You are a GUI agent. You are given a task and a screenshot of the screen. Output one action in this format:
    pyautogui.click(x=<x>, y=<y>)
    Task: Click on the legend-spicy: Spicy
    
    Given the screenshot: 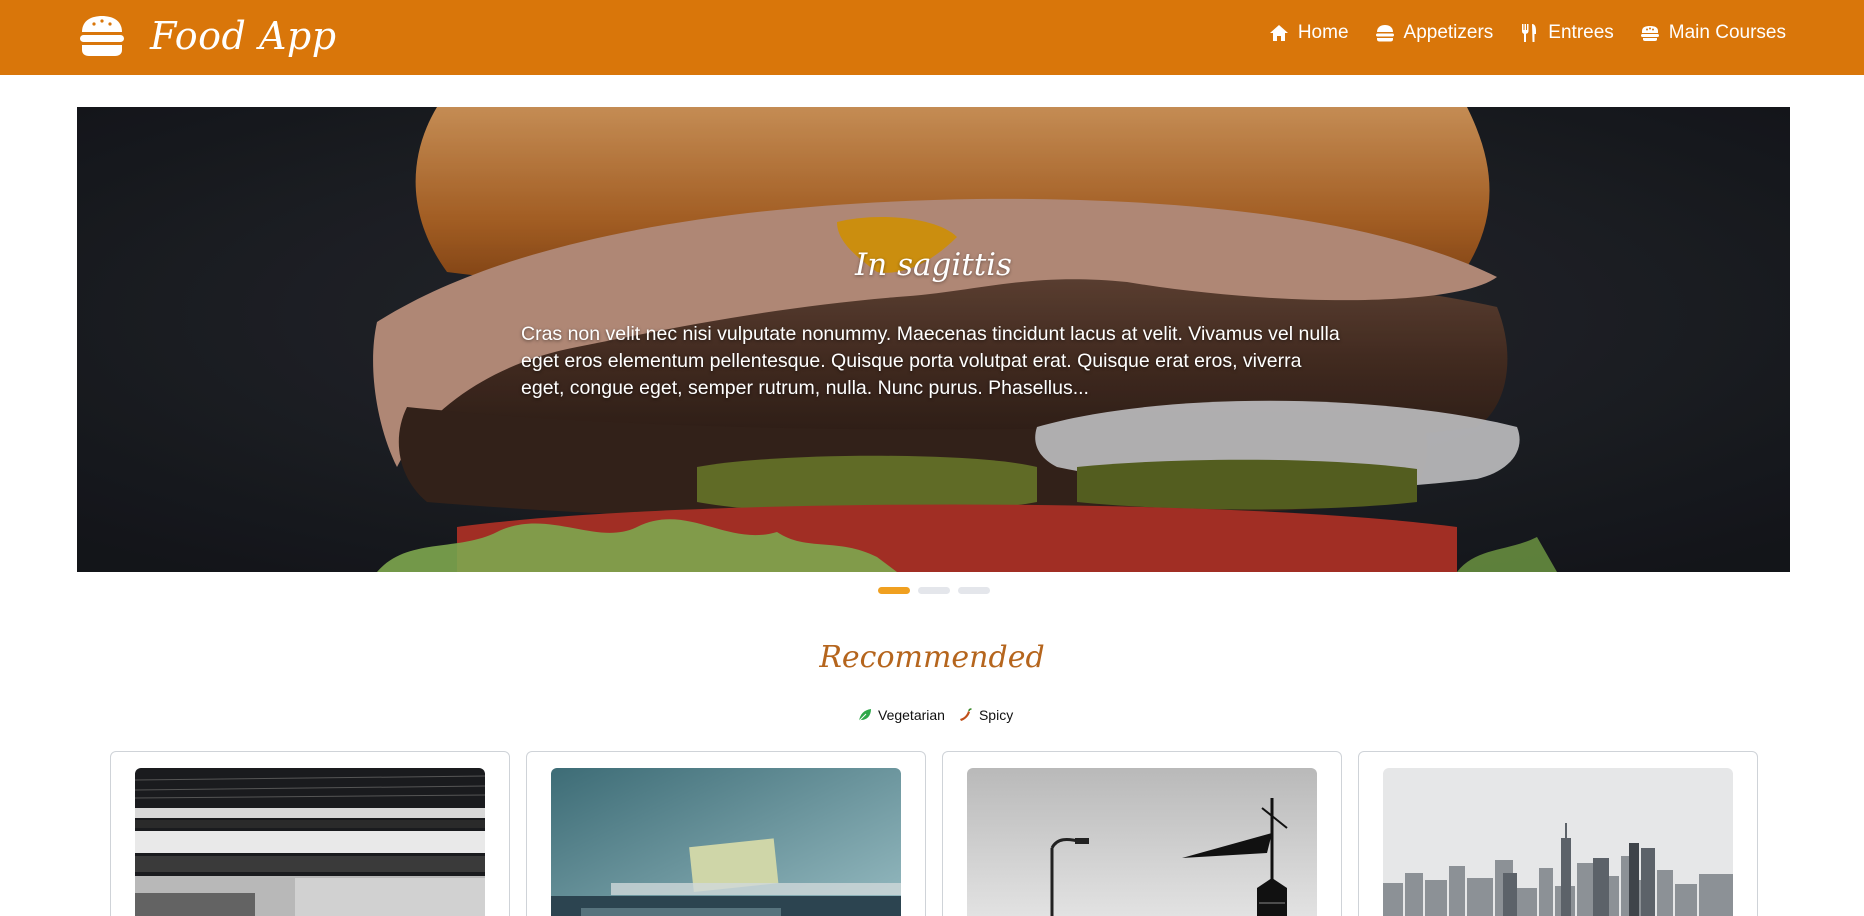 What is the action you would take?
    pyautogui.click(x=986, y=715)
    